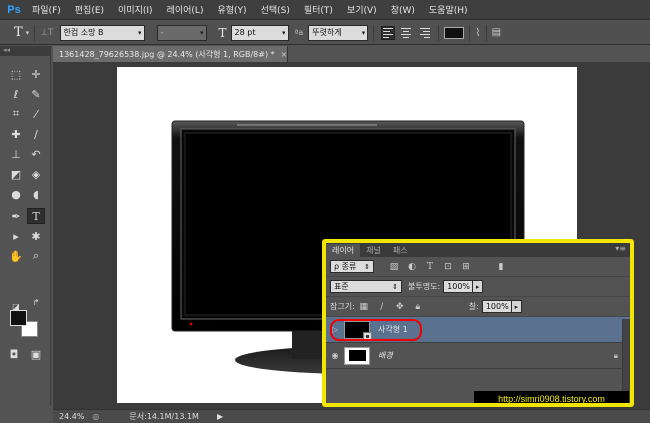 Image resolution: width=650 pixels, height=423 pixels. What do you see at coordinates (352, 266) in the screenshot?
I see `layer-kind-filter: ρ 종류 ⇕` at bounding box center [352, 266].